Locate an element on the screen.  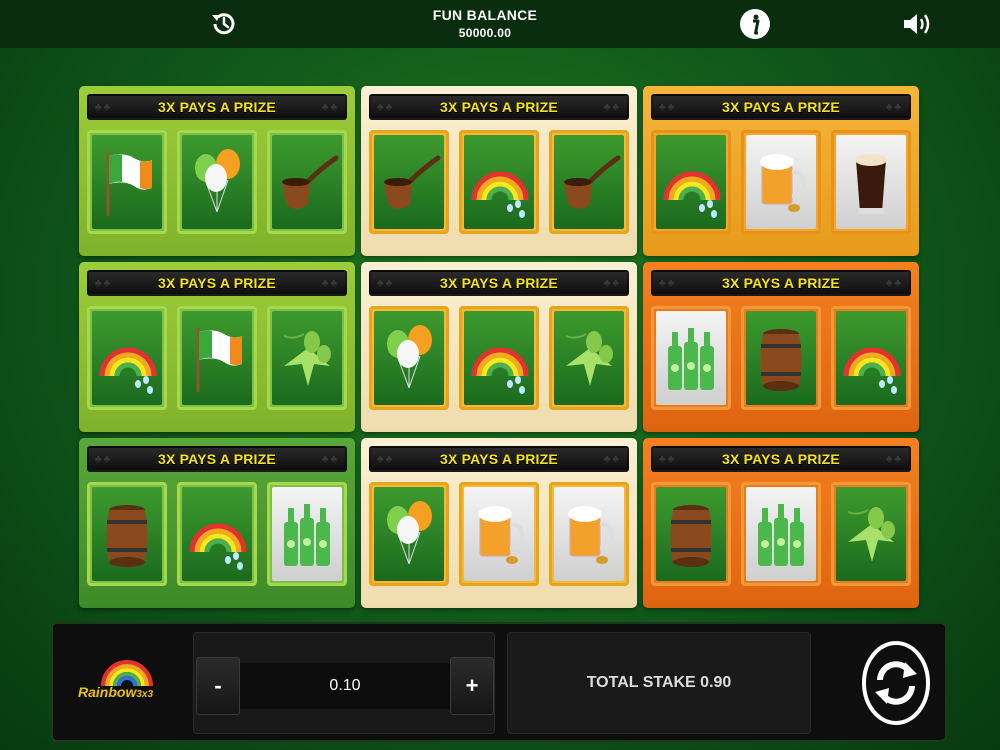
top-bar: FUN BALANCE 50000.00 is located at coordinates (500, 24).